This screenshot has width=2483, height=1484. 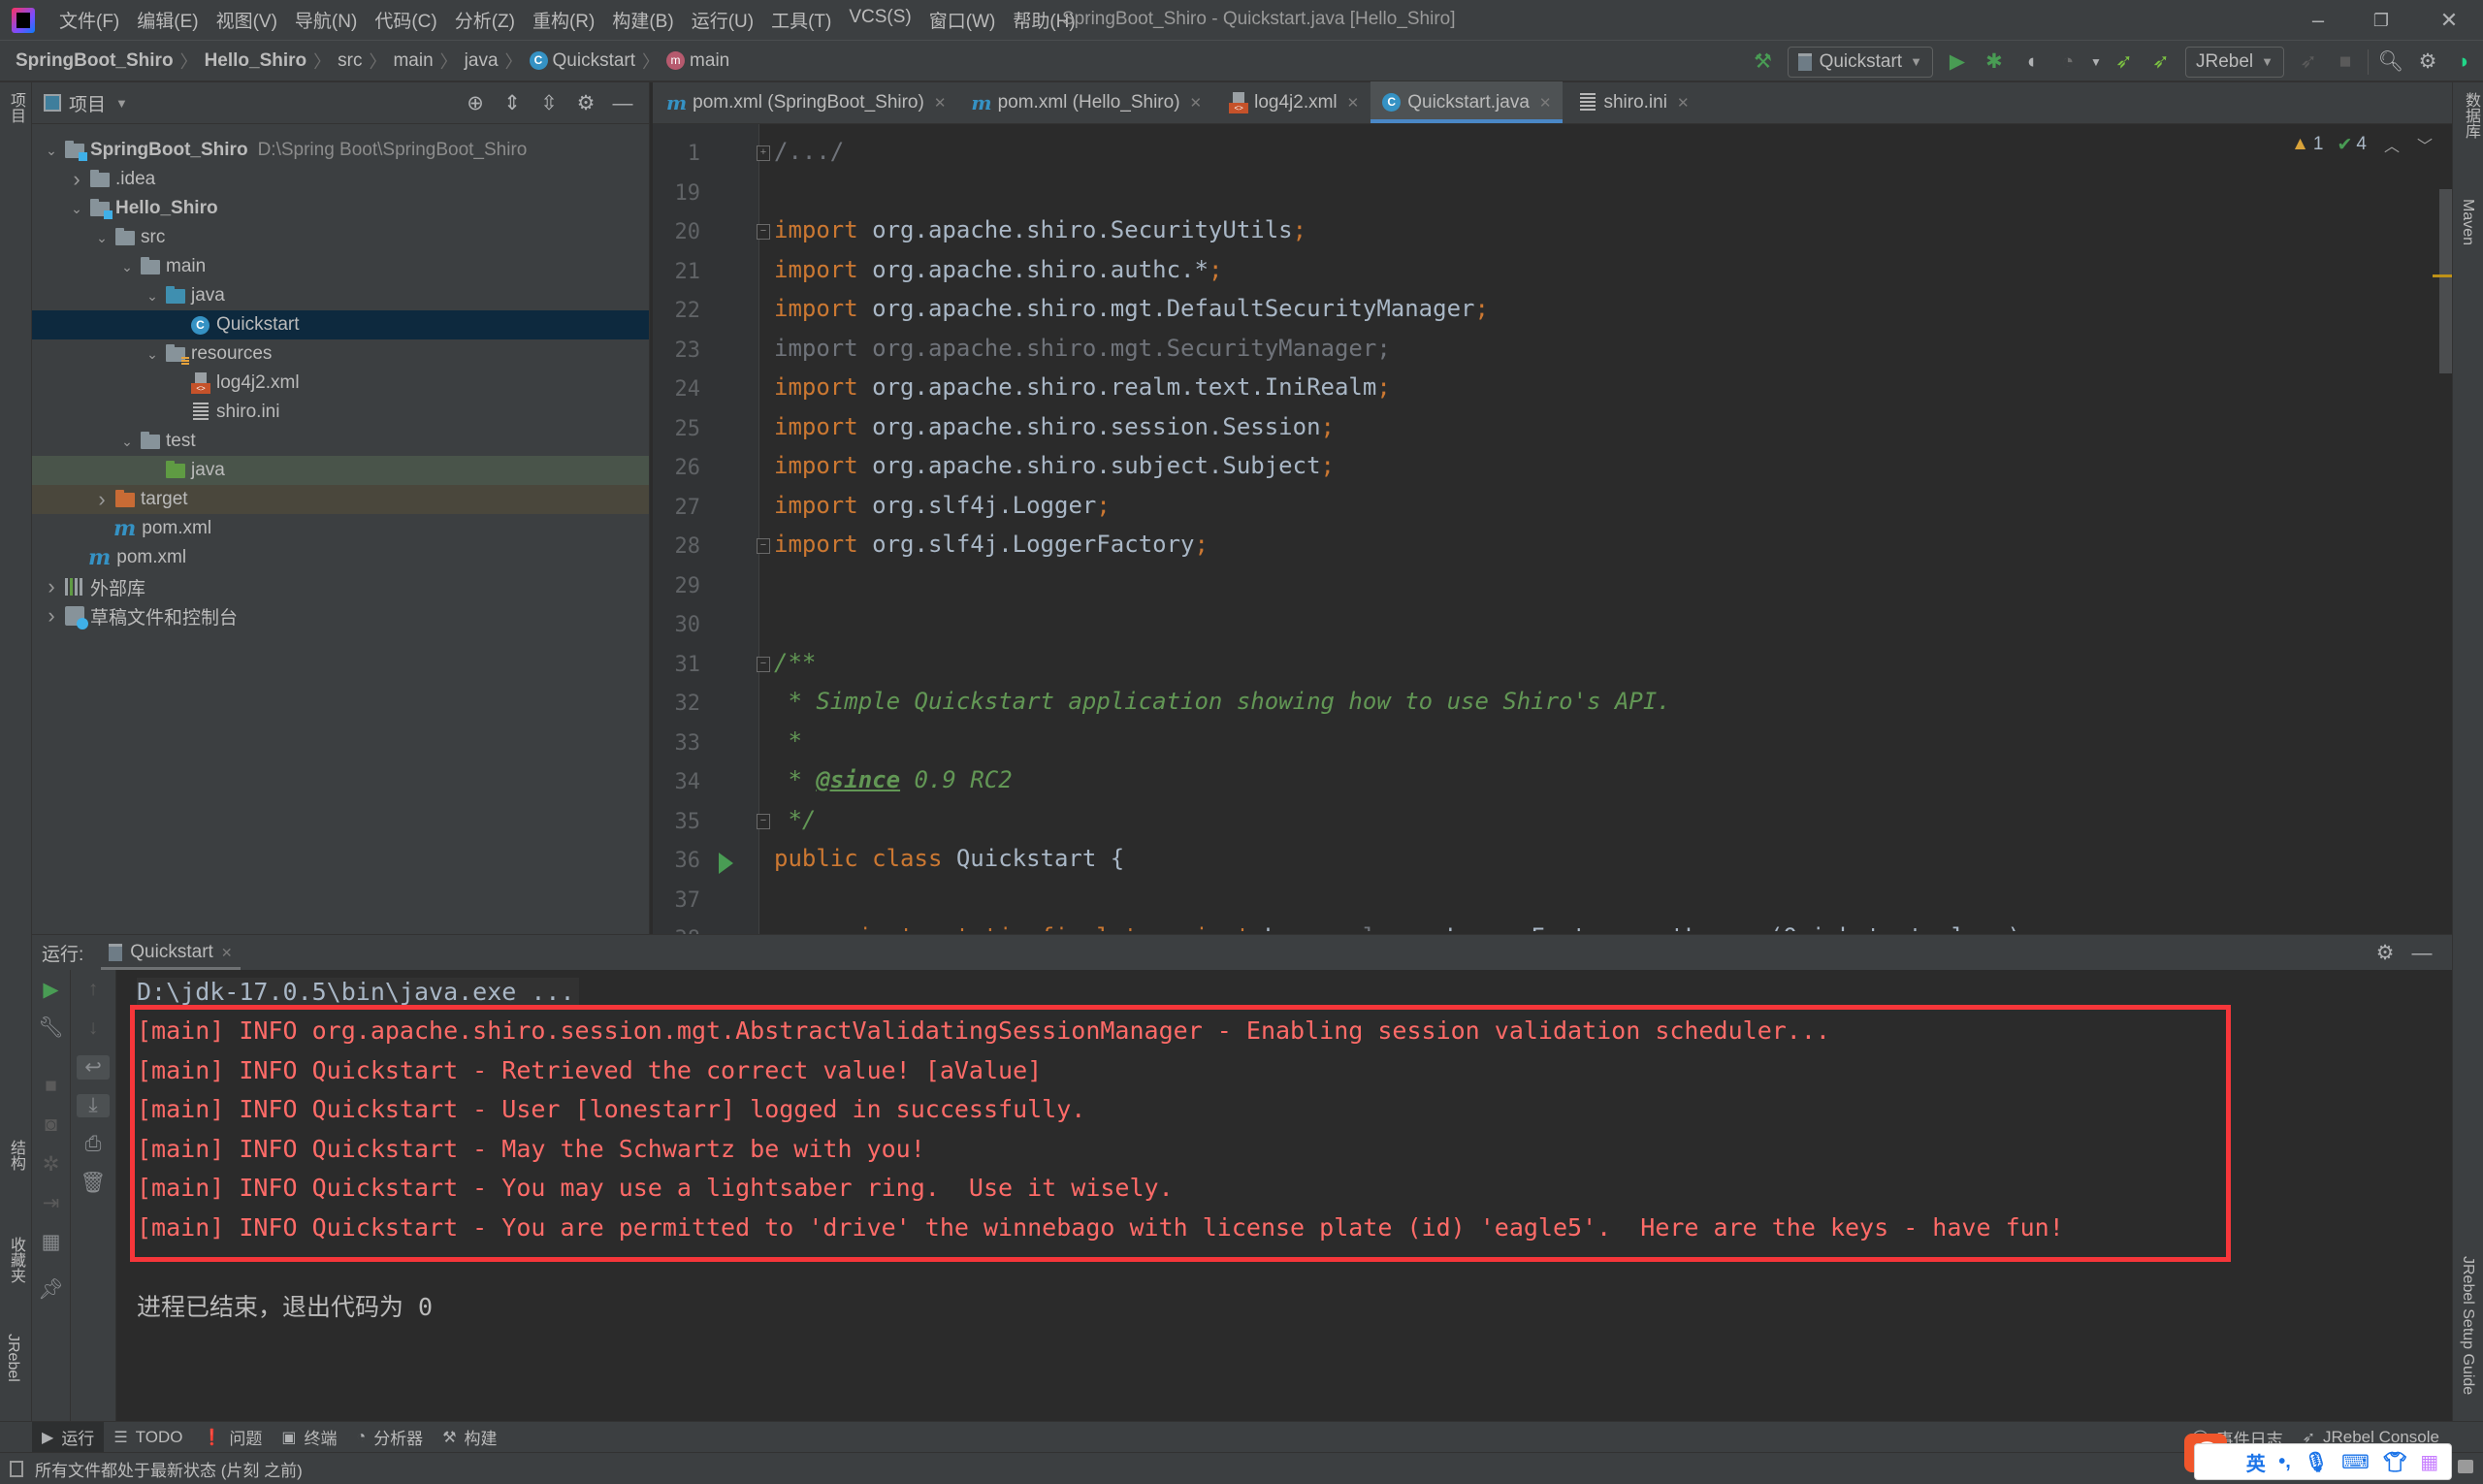 I want to click on settings-icon: ✲, so click(x=51, y=1164).